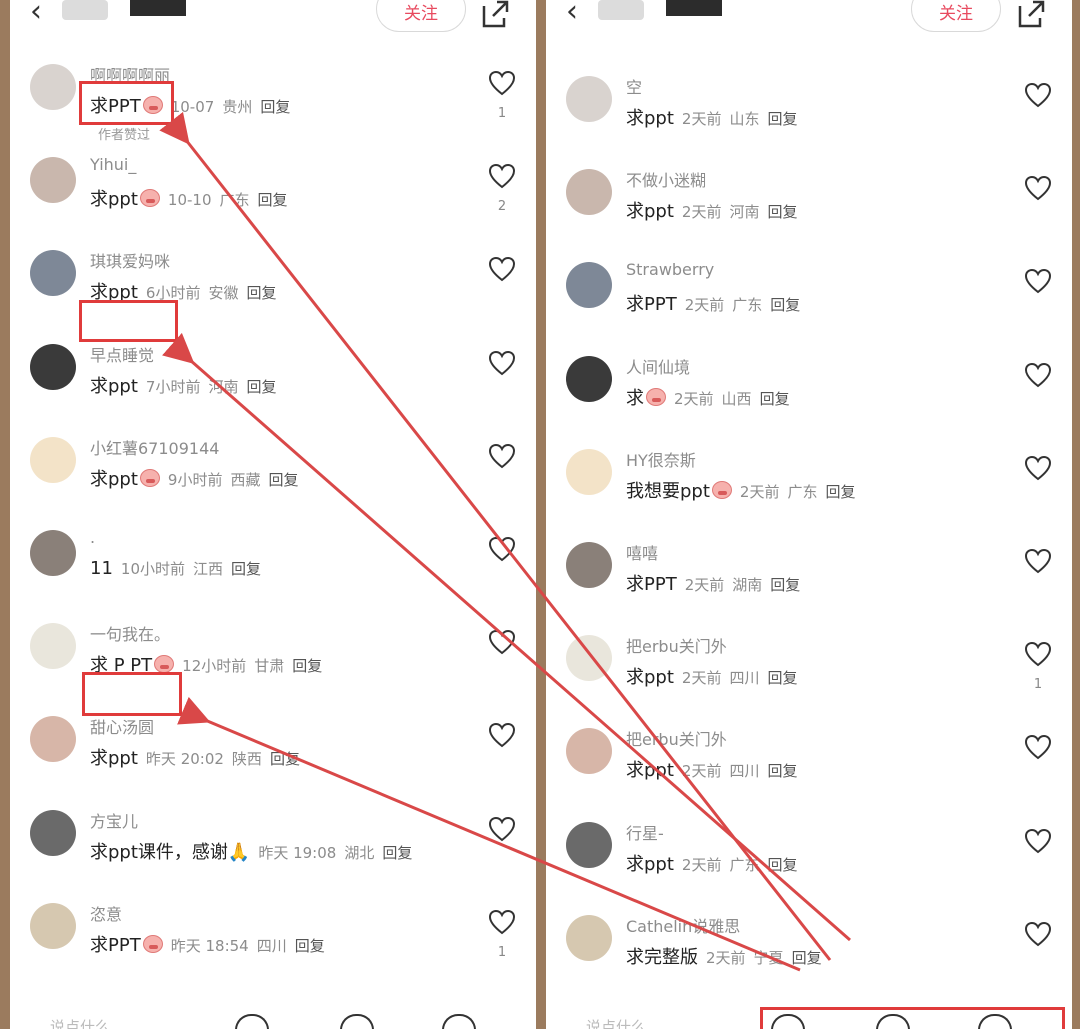  I want to click on comment-username: 早点睡觉, so click(122, 354).